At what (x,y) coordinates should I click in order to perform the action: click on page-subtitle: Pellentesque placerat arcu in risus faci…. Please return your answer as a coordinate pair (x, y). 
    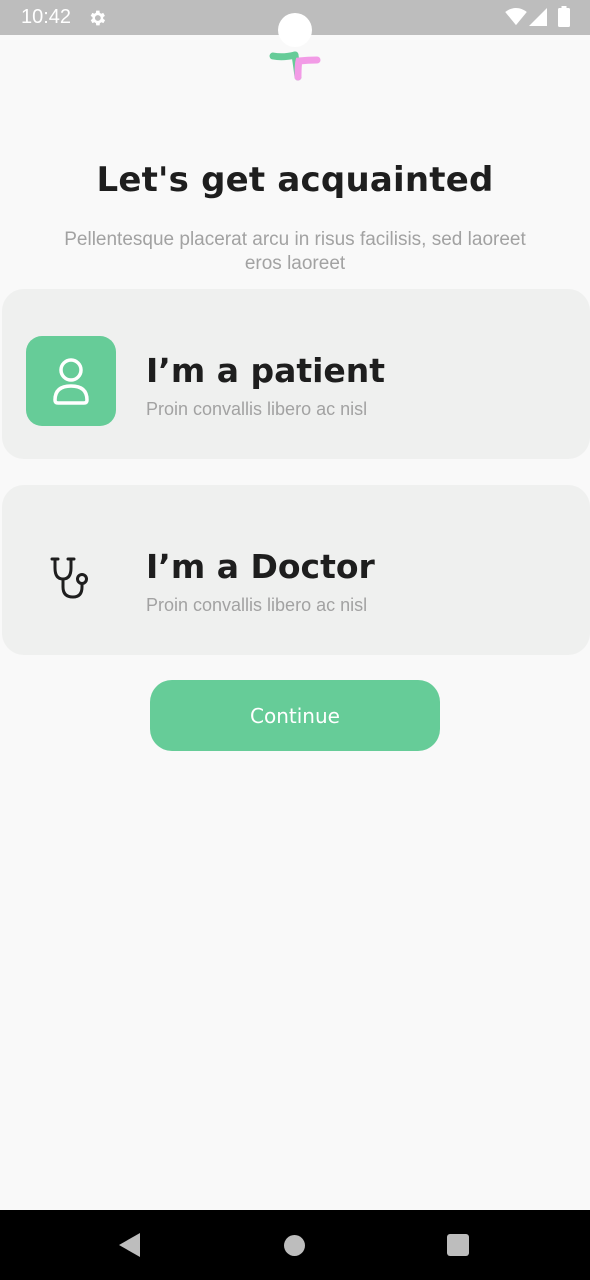
    Looking at the image, I should click on (295, 251).